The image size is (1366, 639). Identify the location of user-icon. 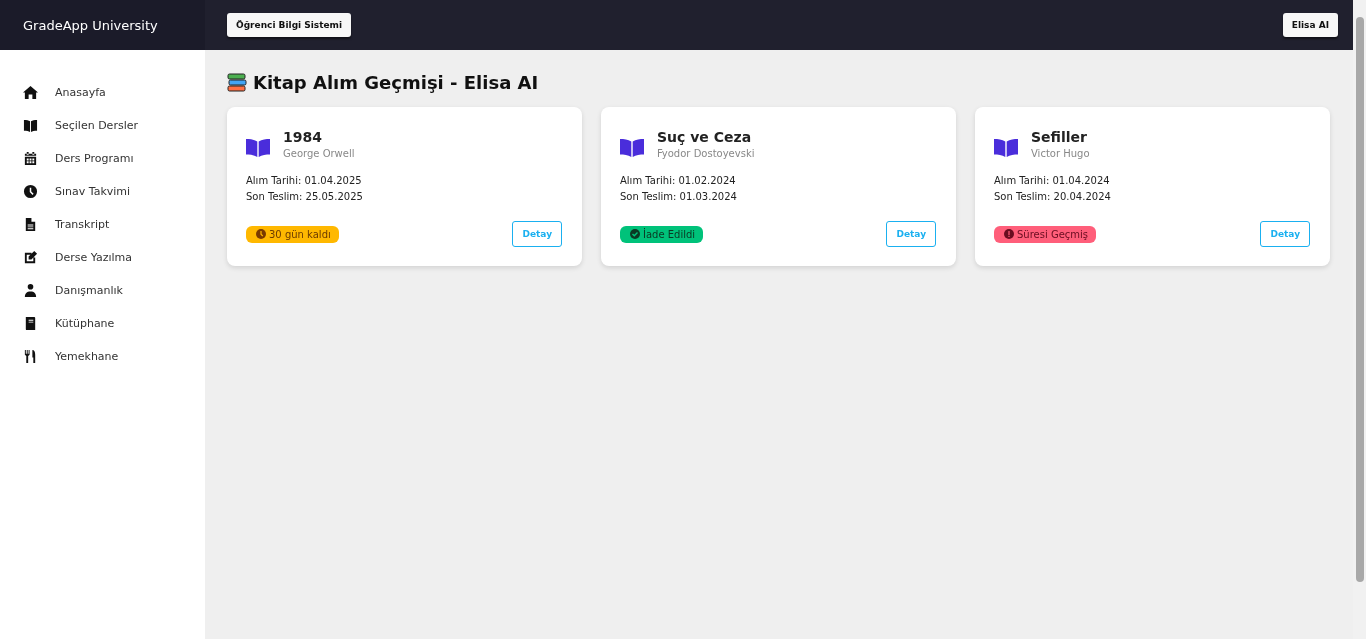
(30, 290).